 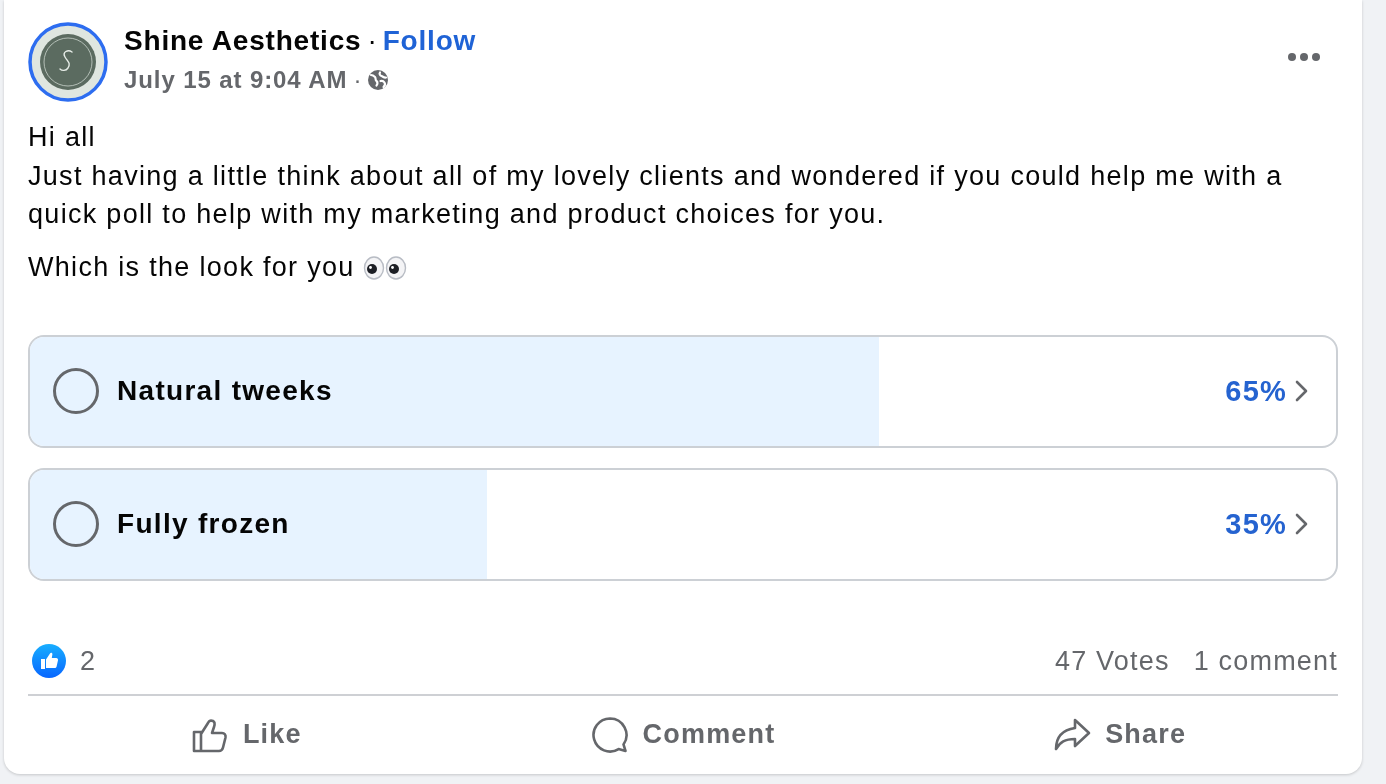 I want to click on option-label: Fully frozen, so click(x=203, y=524).